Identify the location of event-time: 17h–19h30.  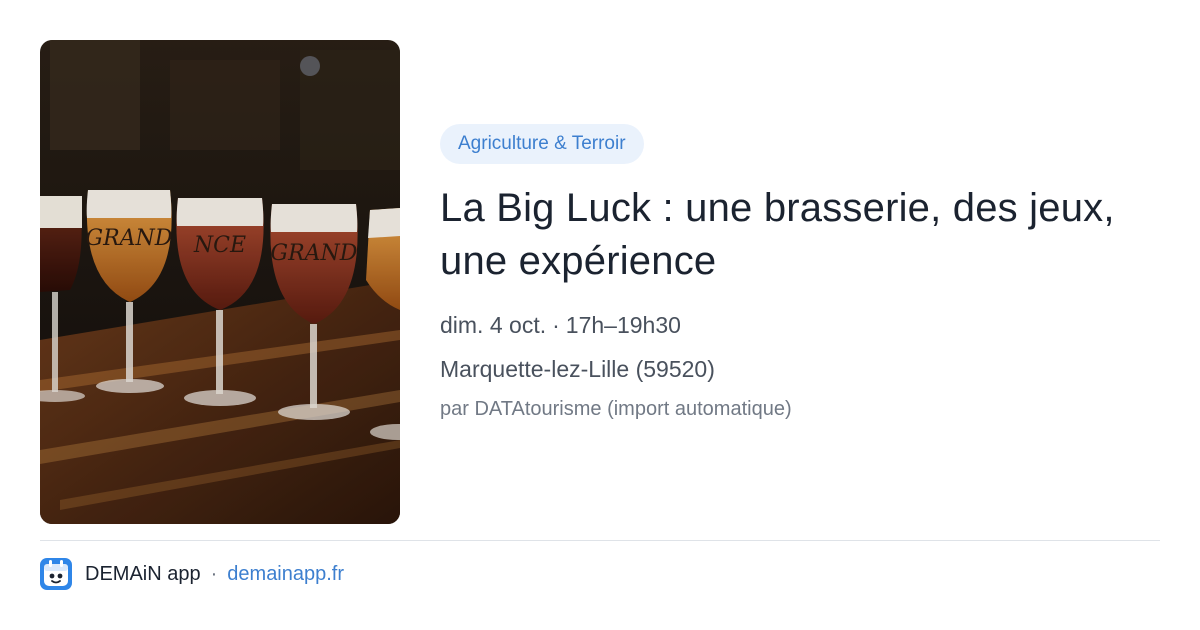
(623, 325).